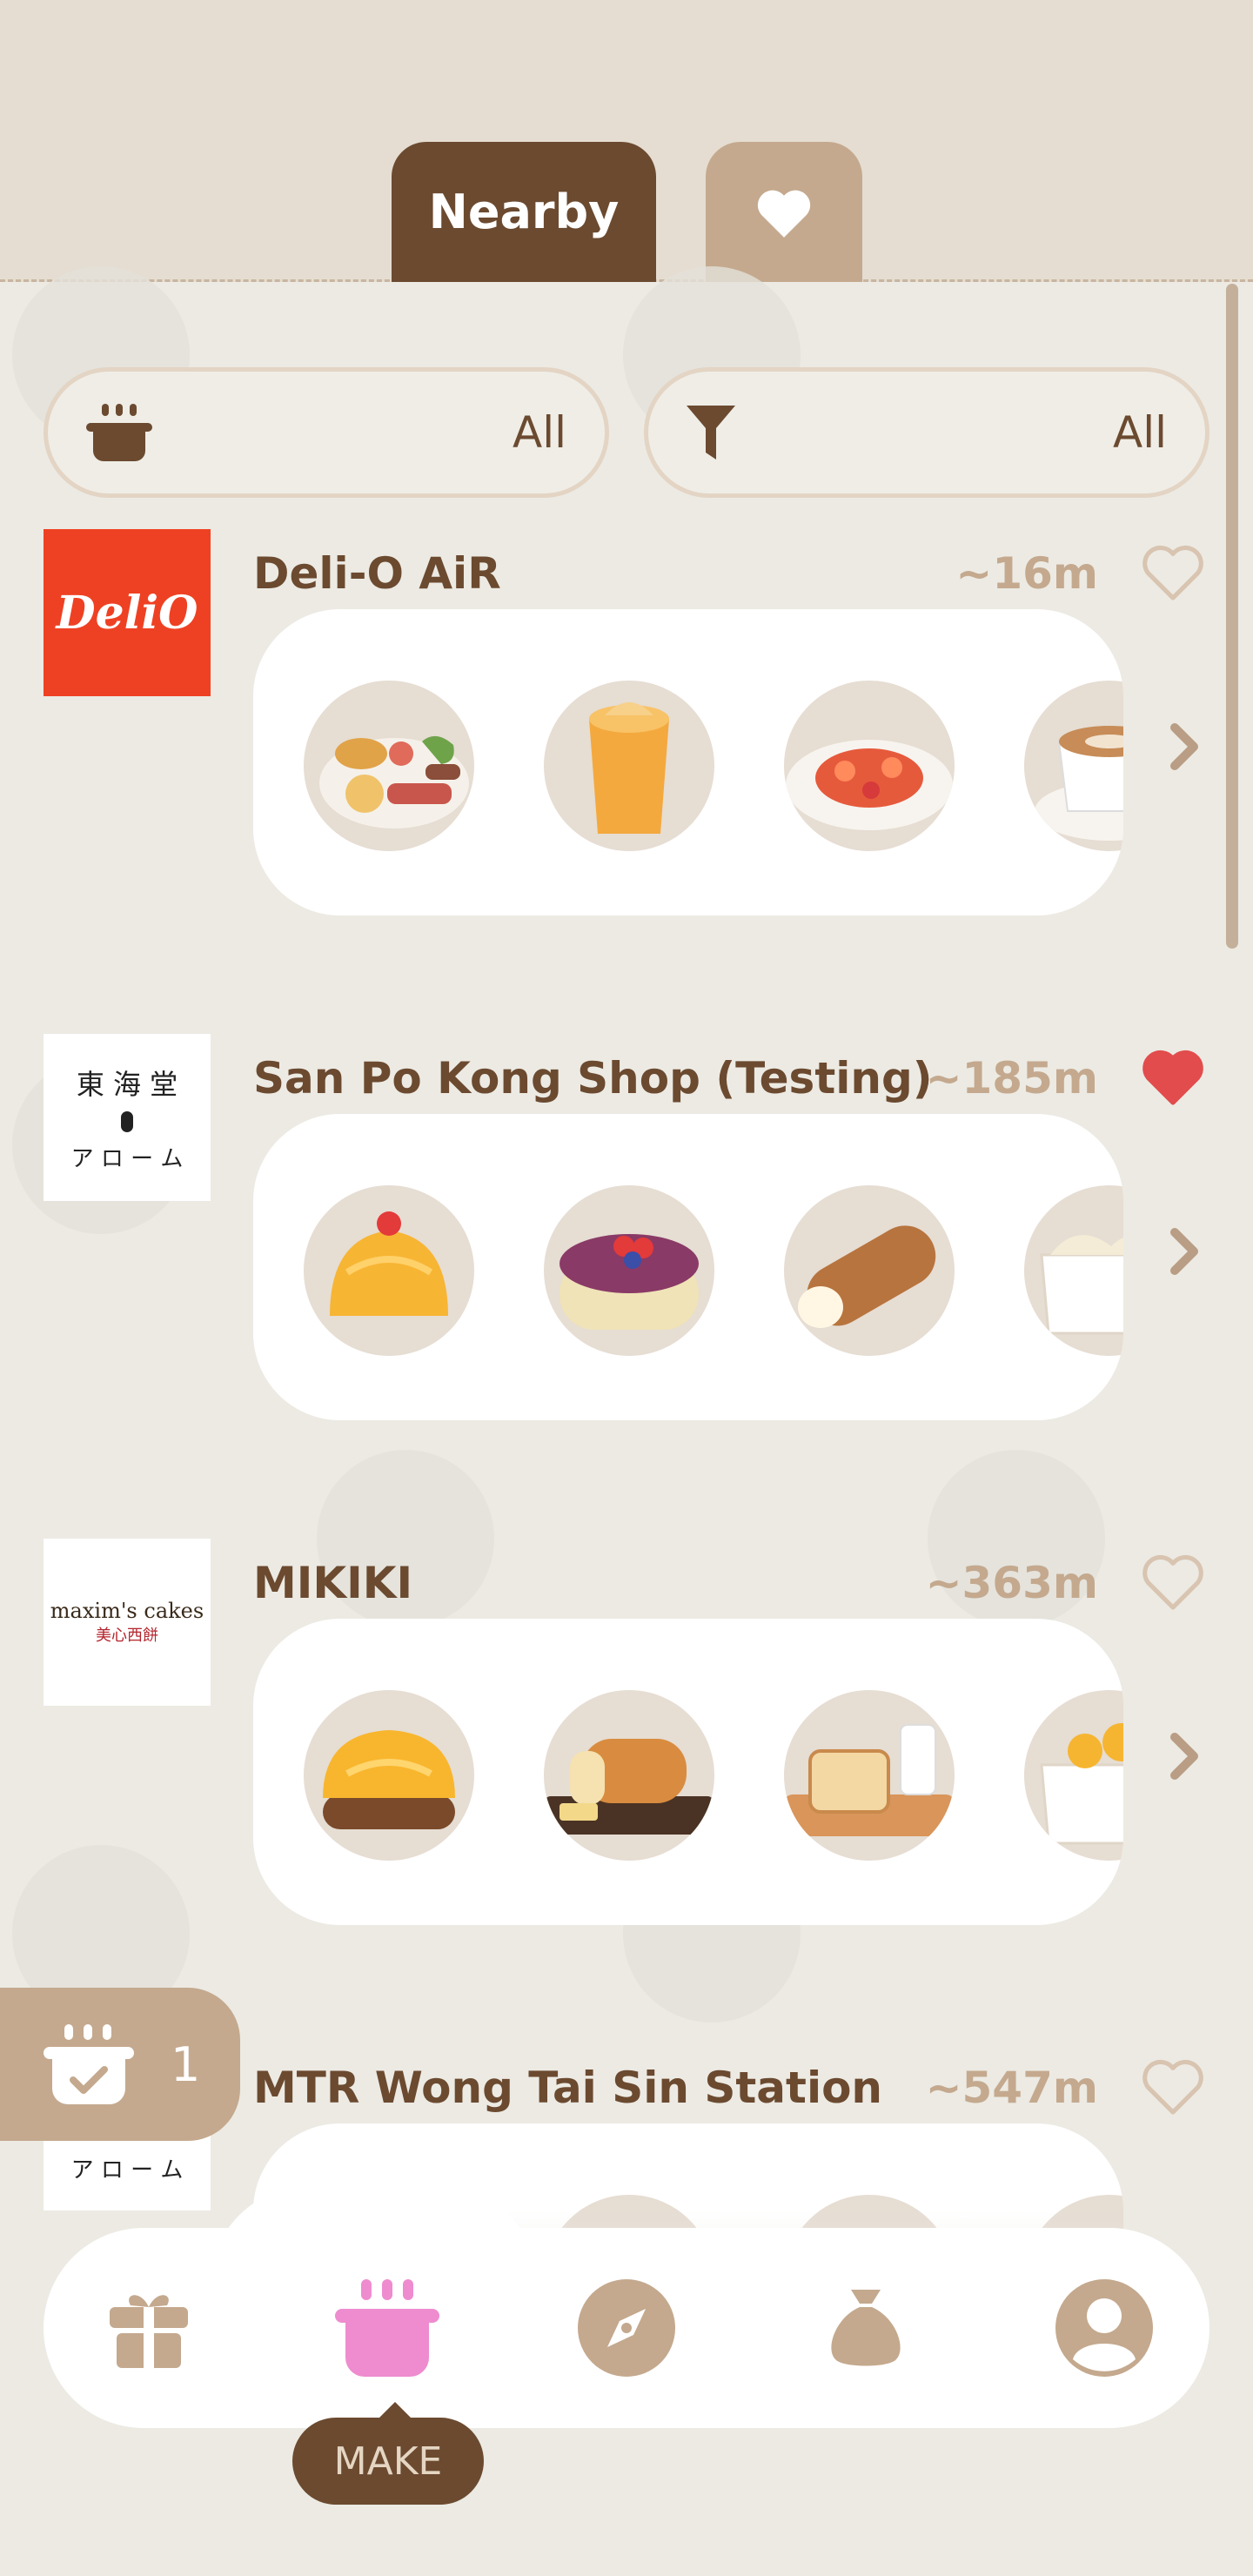  I want to click on heart-icon, so click(784, 214).